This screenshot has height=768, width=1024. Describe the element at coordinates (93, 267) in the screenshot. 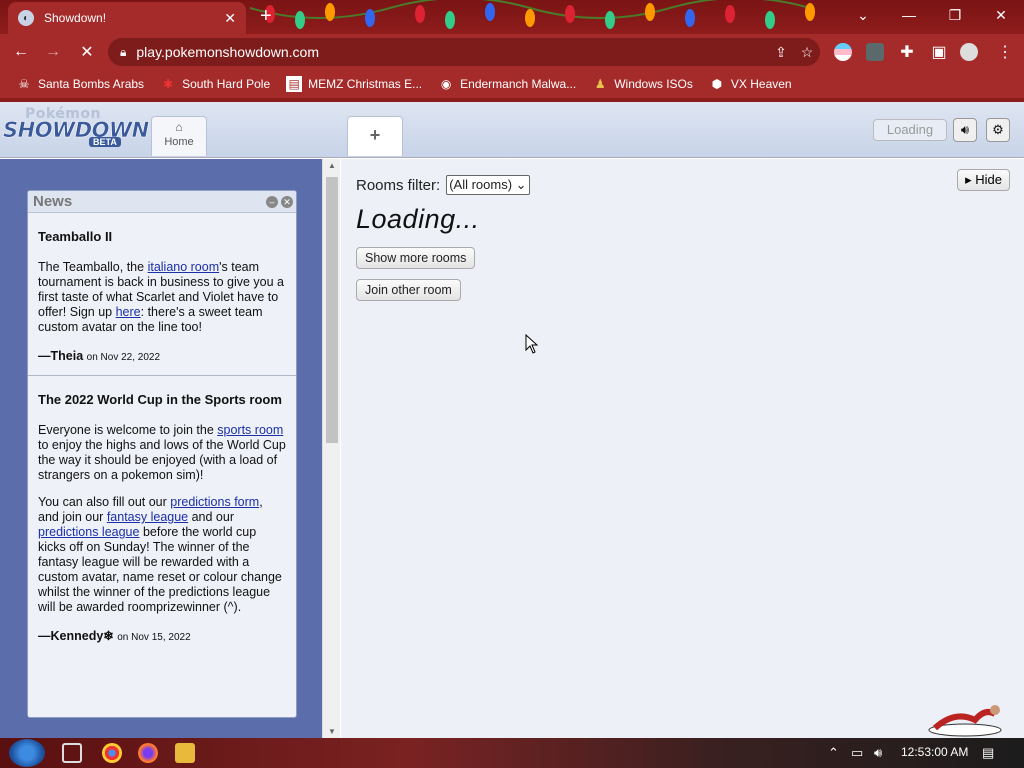

I see `news-text: The Teamballo, the` at that location.